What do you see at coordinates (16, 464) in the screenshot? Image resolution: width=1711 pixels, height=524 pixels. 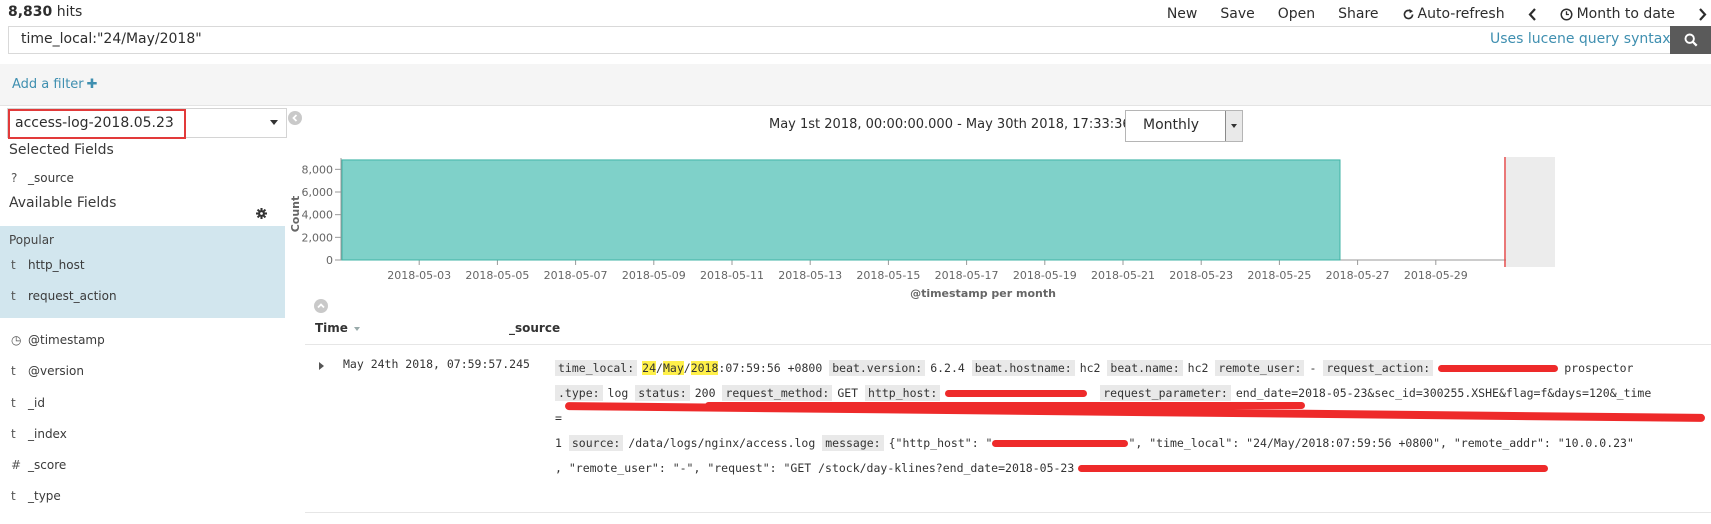 I see `field-type-icon: #` at bounding box center [16, 464].